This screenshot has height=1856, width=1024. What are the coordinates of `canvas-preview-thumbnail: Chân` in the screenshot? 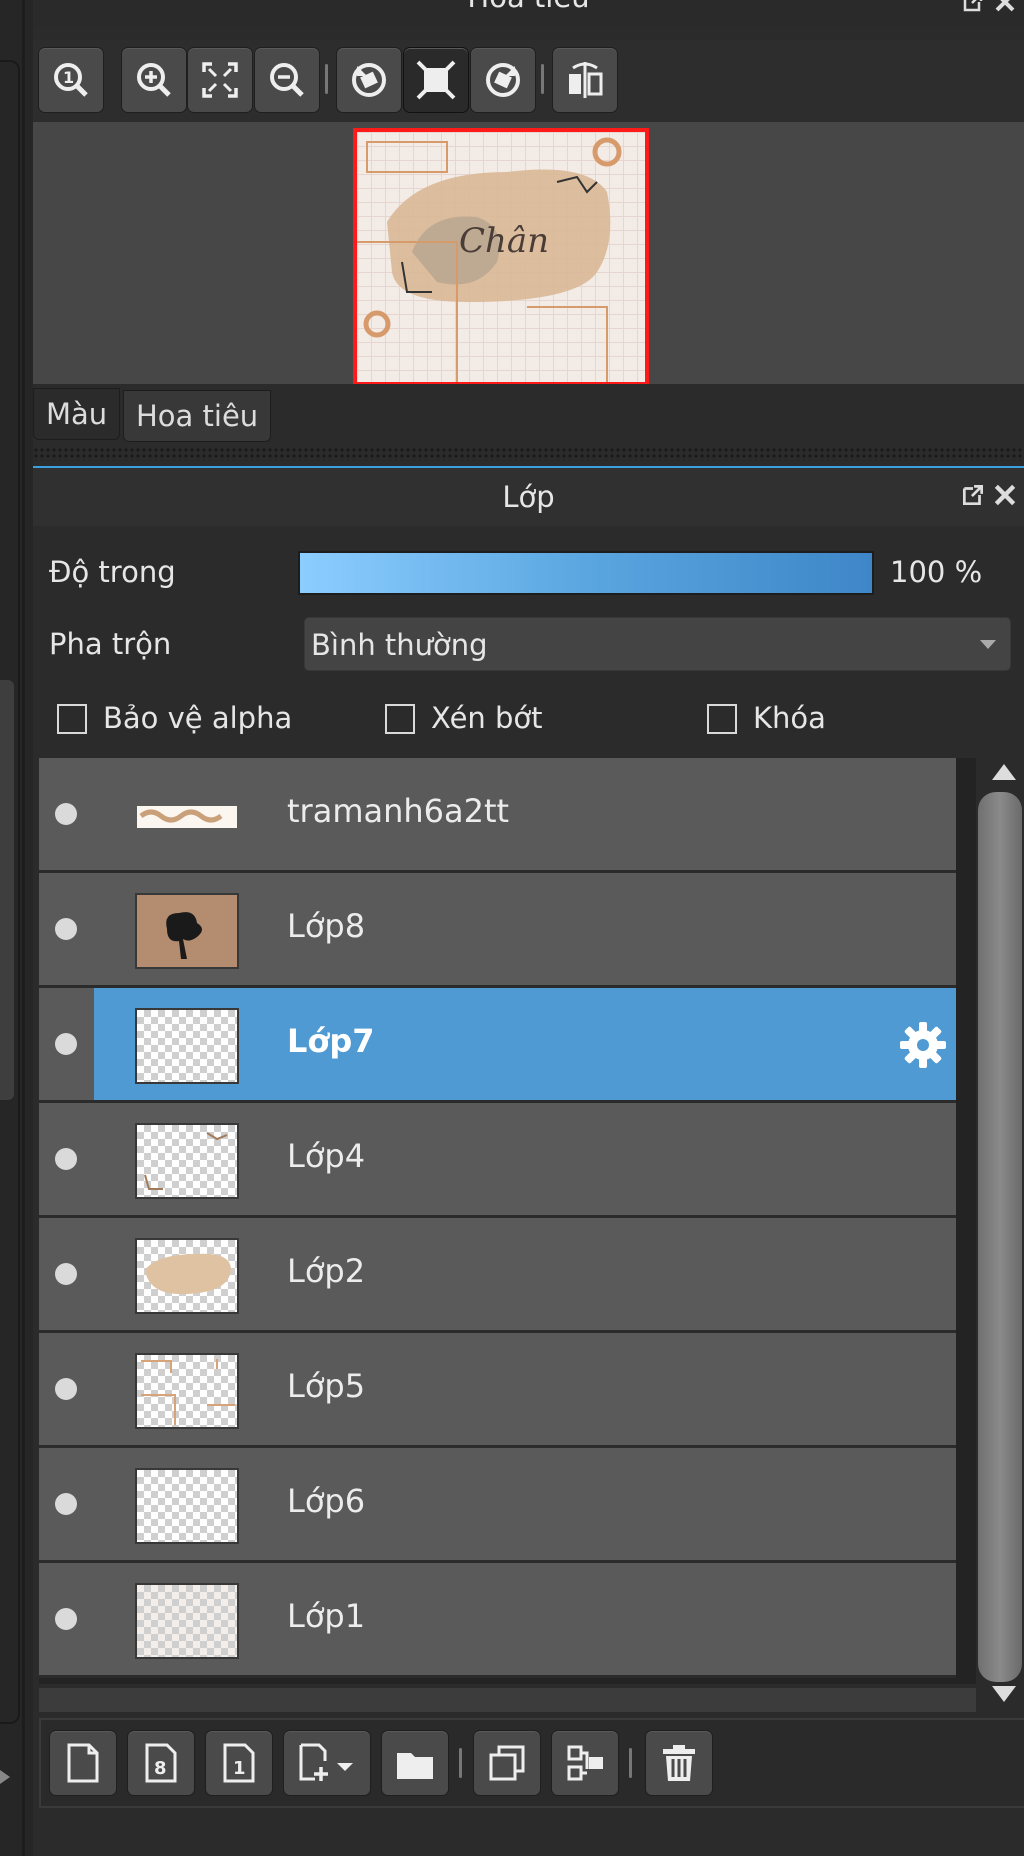 It's located at (501, 257).